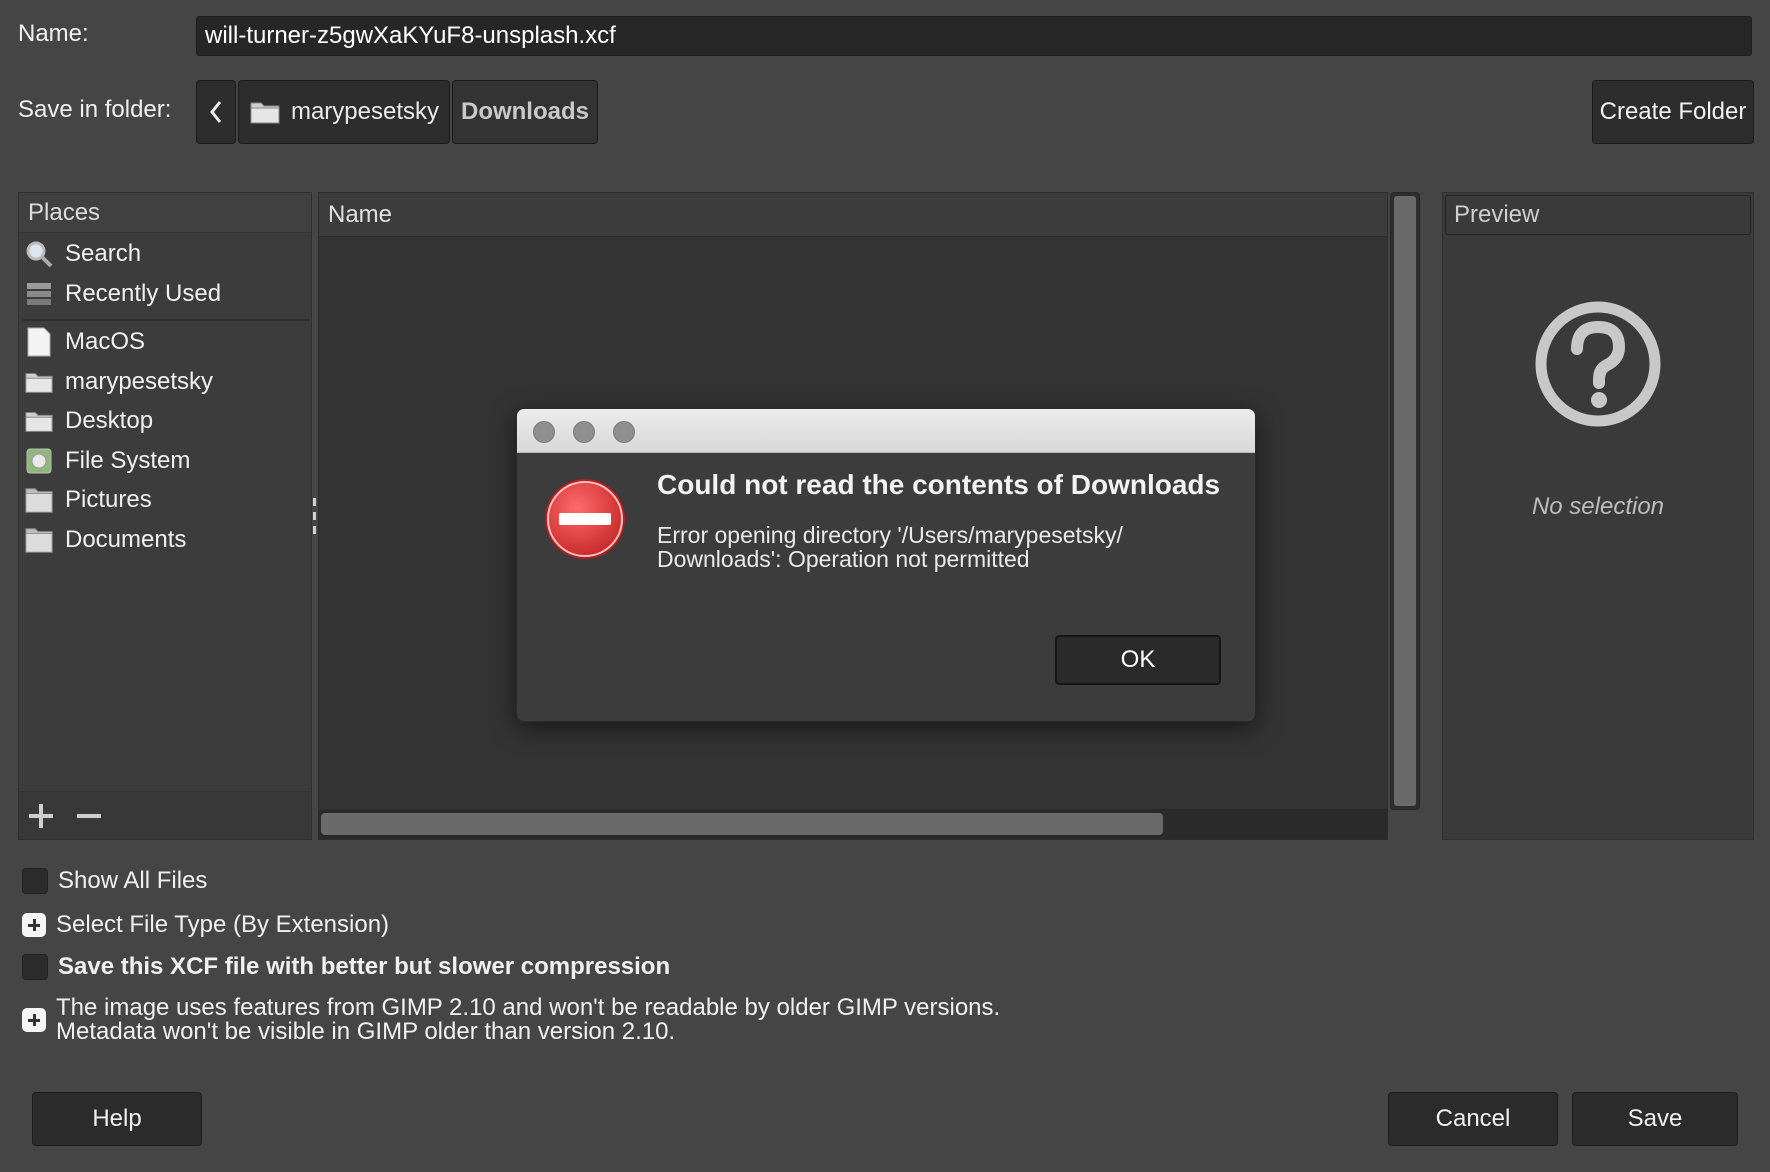  What do you see at coordinates (1655, 1119) in the screenshot?
I see `save-button: Save` at bounding box center [1655, 1119].